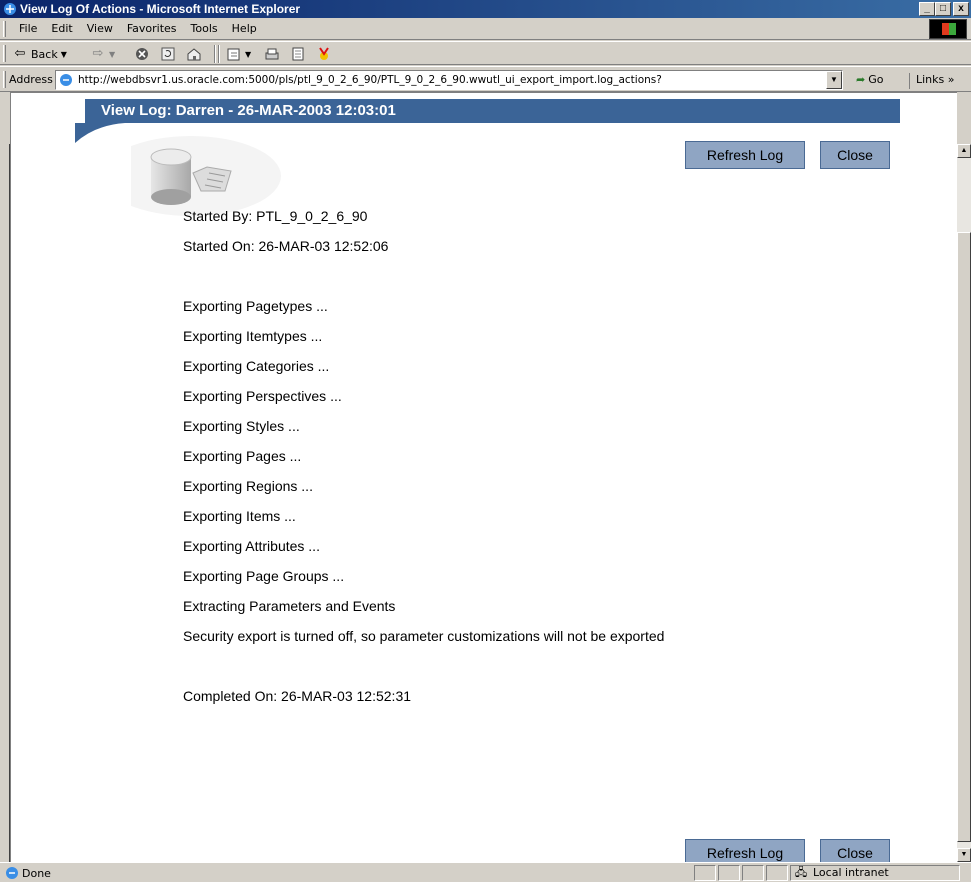 The width and height of the screenshot is (971, 882). I want to click on forward-button: ⇨ ▼, so click(103, 54).